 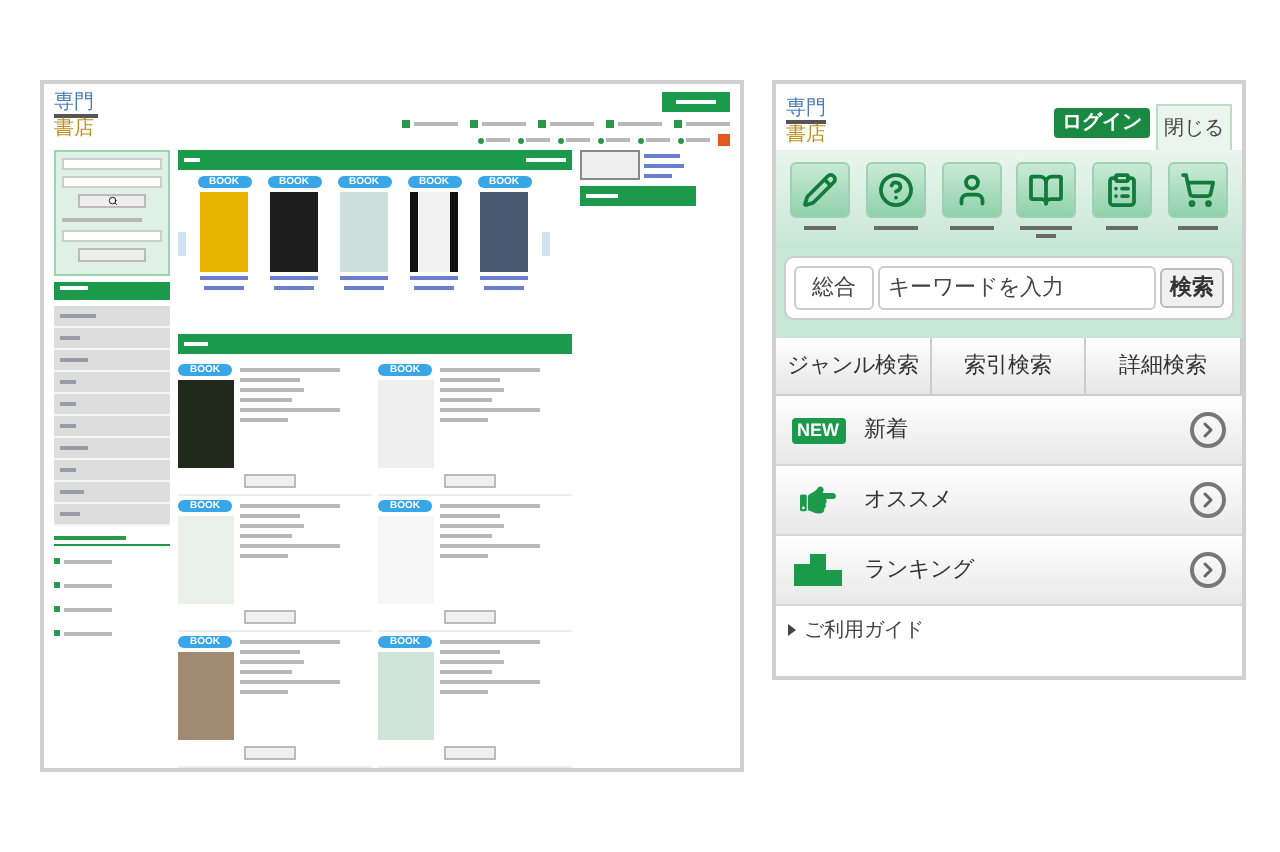 I want to click on search-tab: ジャンル検索, so click(x=854, y=366).